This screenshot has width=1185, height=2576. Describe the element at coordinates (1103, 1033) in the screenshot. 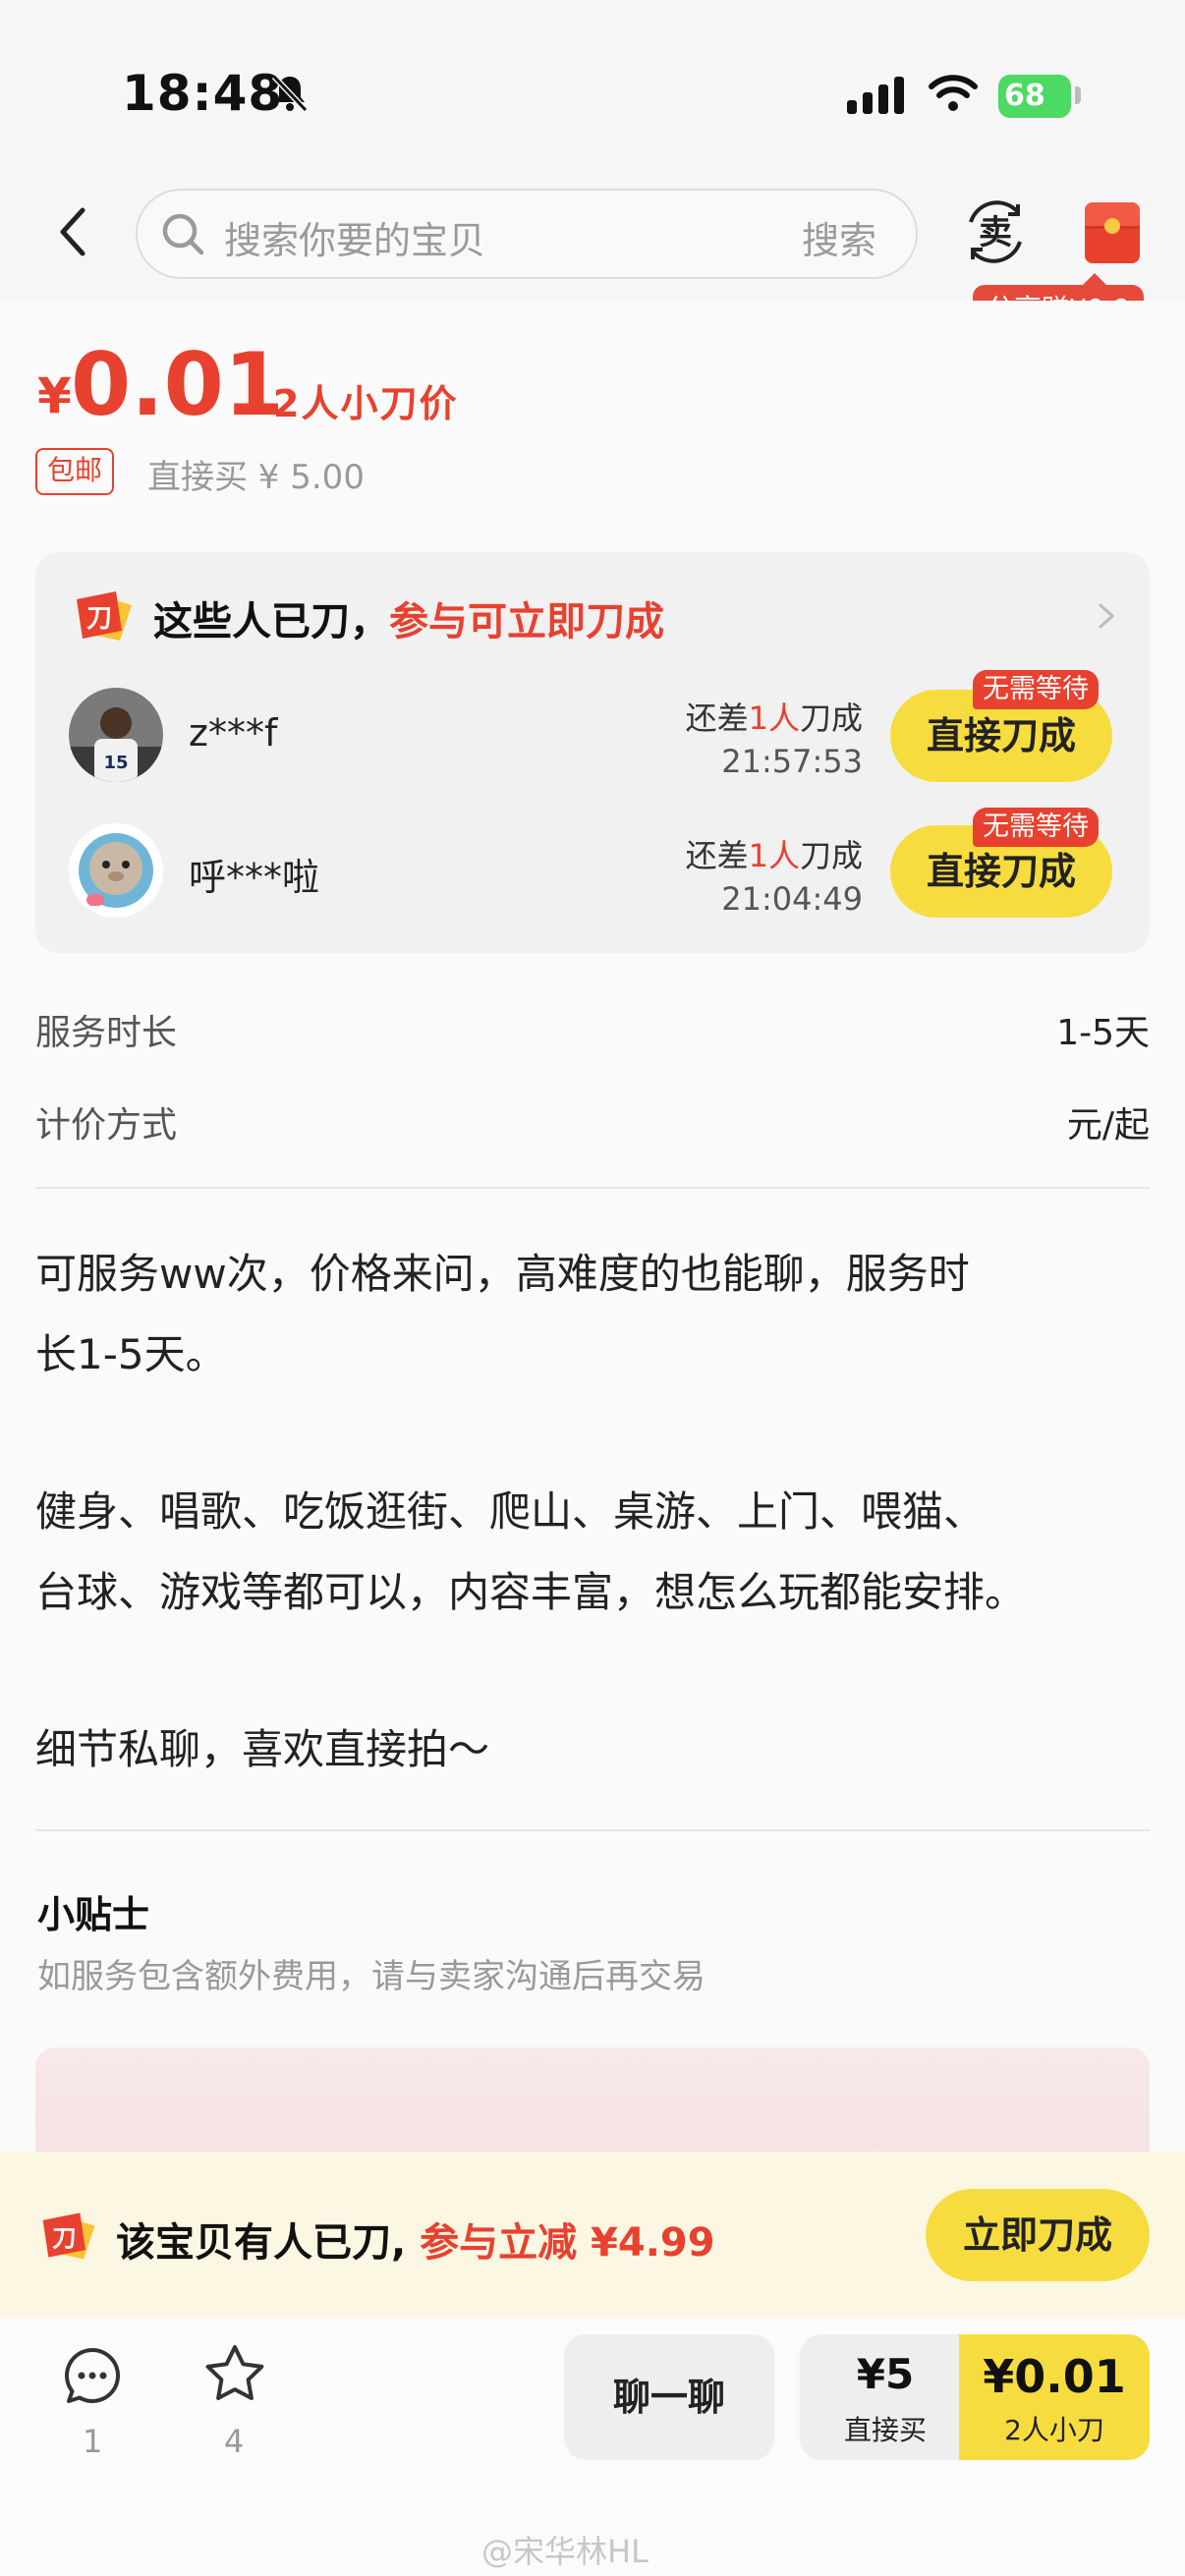

I see `service-duration-value: 1-5天` at that location.